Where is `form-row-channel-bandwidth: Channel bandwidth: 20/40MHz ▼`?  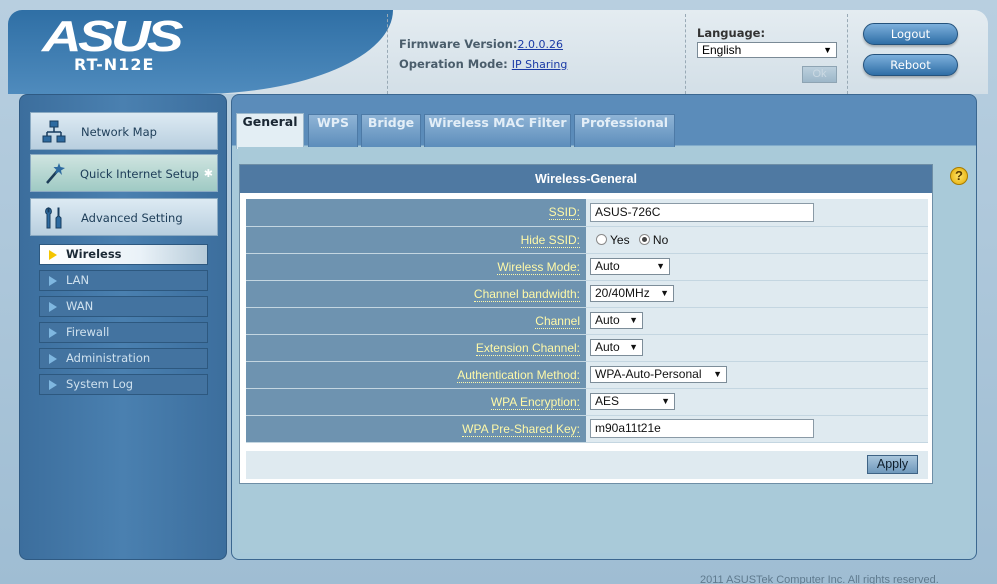
form-row-channel-bandwidth: Channel bandwidth: 20/40MHz ▼ is located at coordinates (587, 294).